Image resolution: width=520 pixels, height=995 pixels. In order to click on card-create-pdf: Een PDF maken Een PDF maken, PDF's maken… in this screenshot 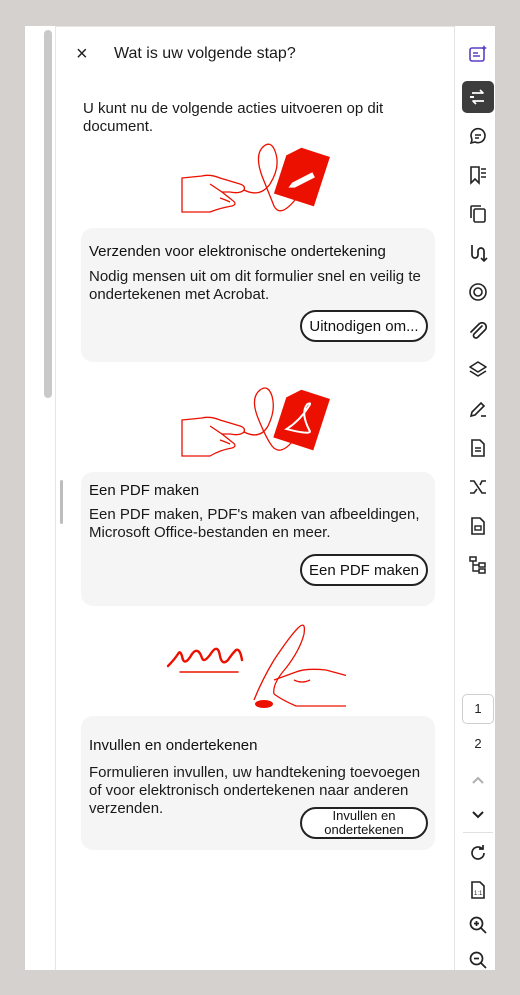, I will do `click(258, 539)`.